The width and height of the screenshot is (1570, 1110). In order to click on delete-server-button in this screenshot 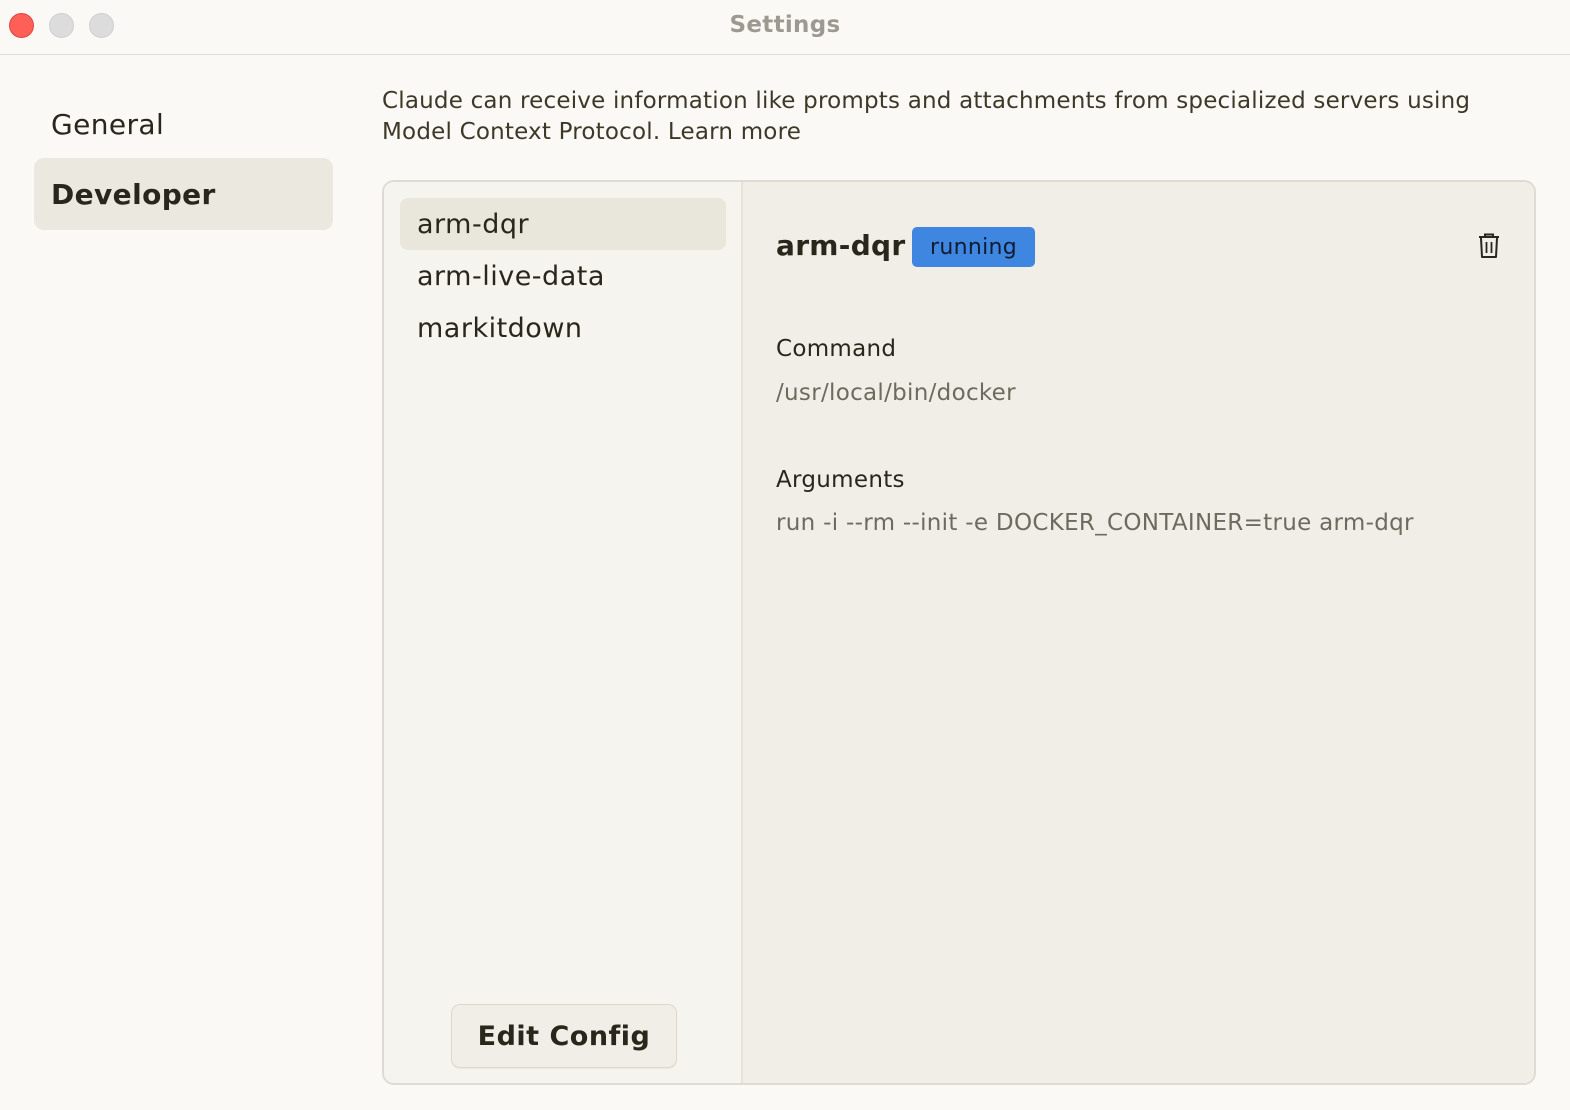, I will do `click(1489, 246)`.